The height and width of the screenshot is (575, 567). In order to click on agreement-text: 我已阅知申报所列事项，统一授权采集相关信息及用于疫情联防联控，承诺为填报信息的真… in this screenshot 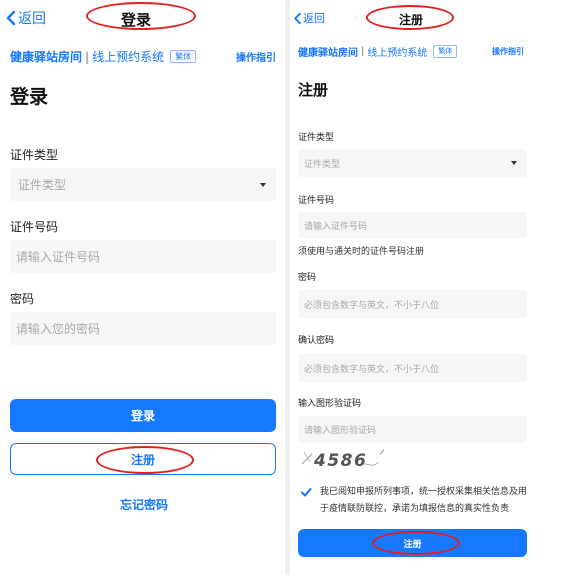, I will do `click(424, 500)`.